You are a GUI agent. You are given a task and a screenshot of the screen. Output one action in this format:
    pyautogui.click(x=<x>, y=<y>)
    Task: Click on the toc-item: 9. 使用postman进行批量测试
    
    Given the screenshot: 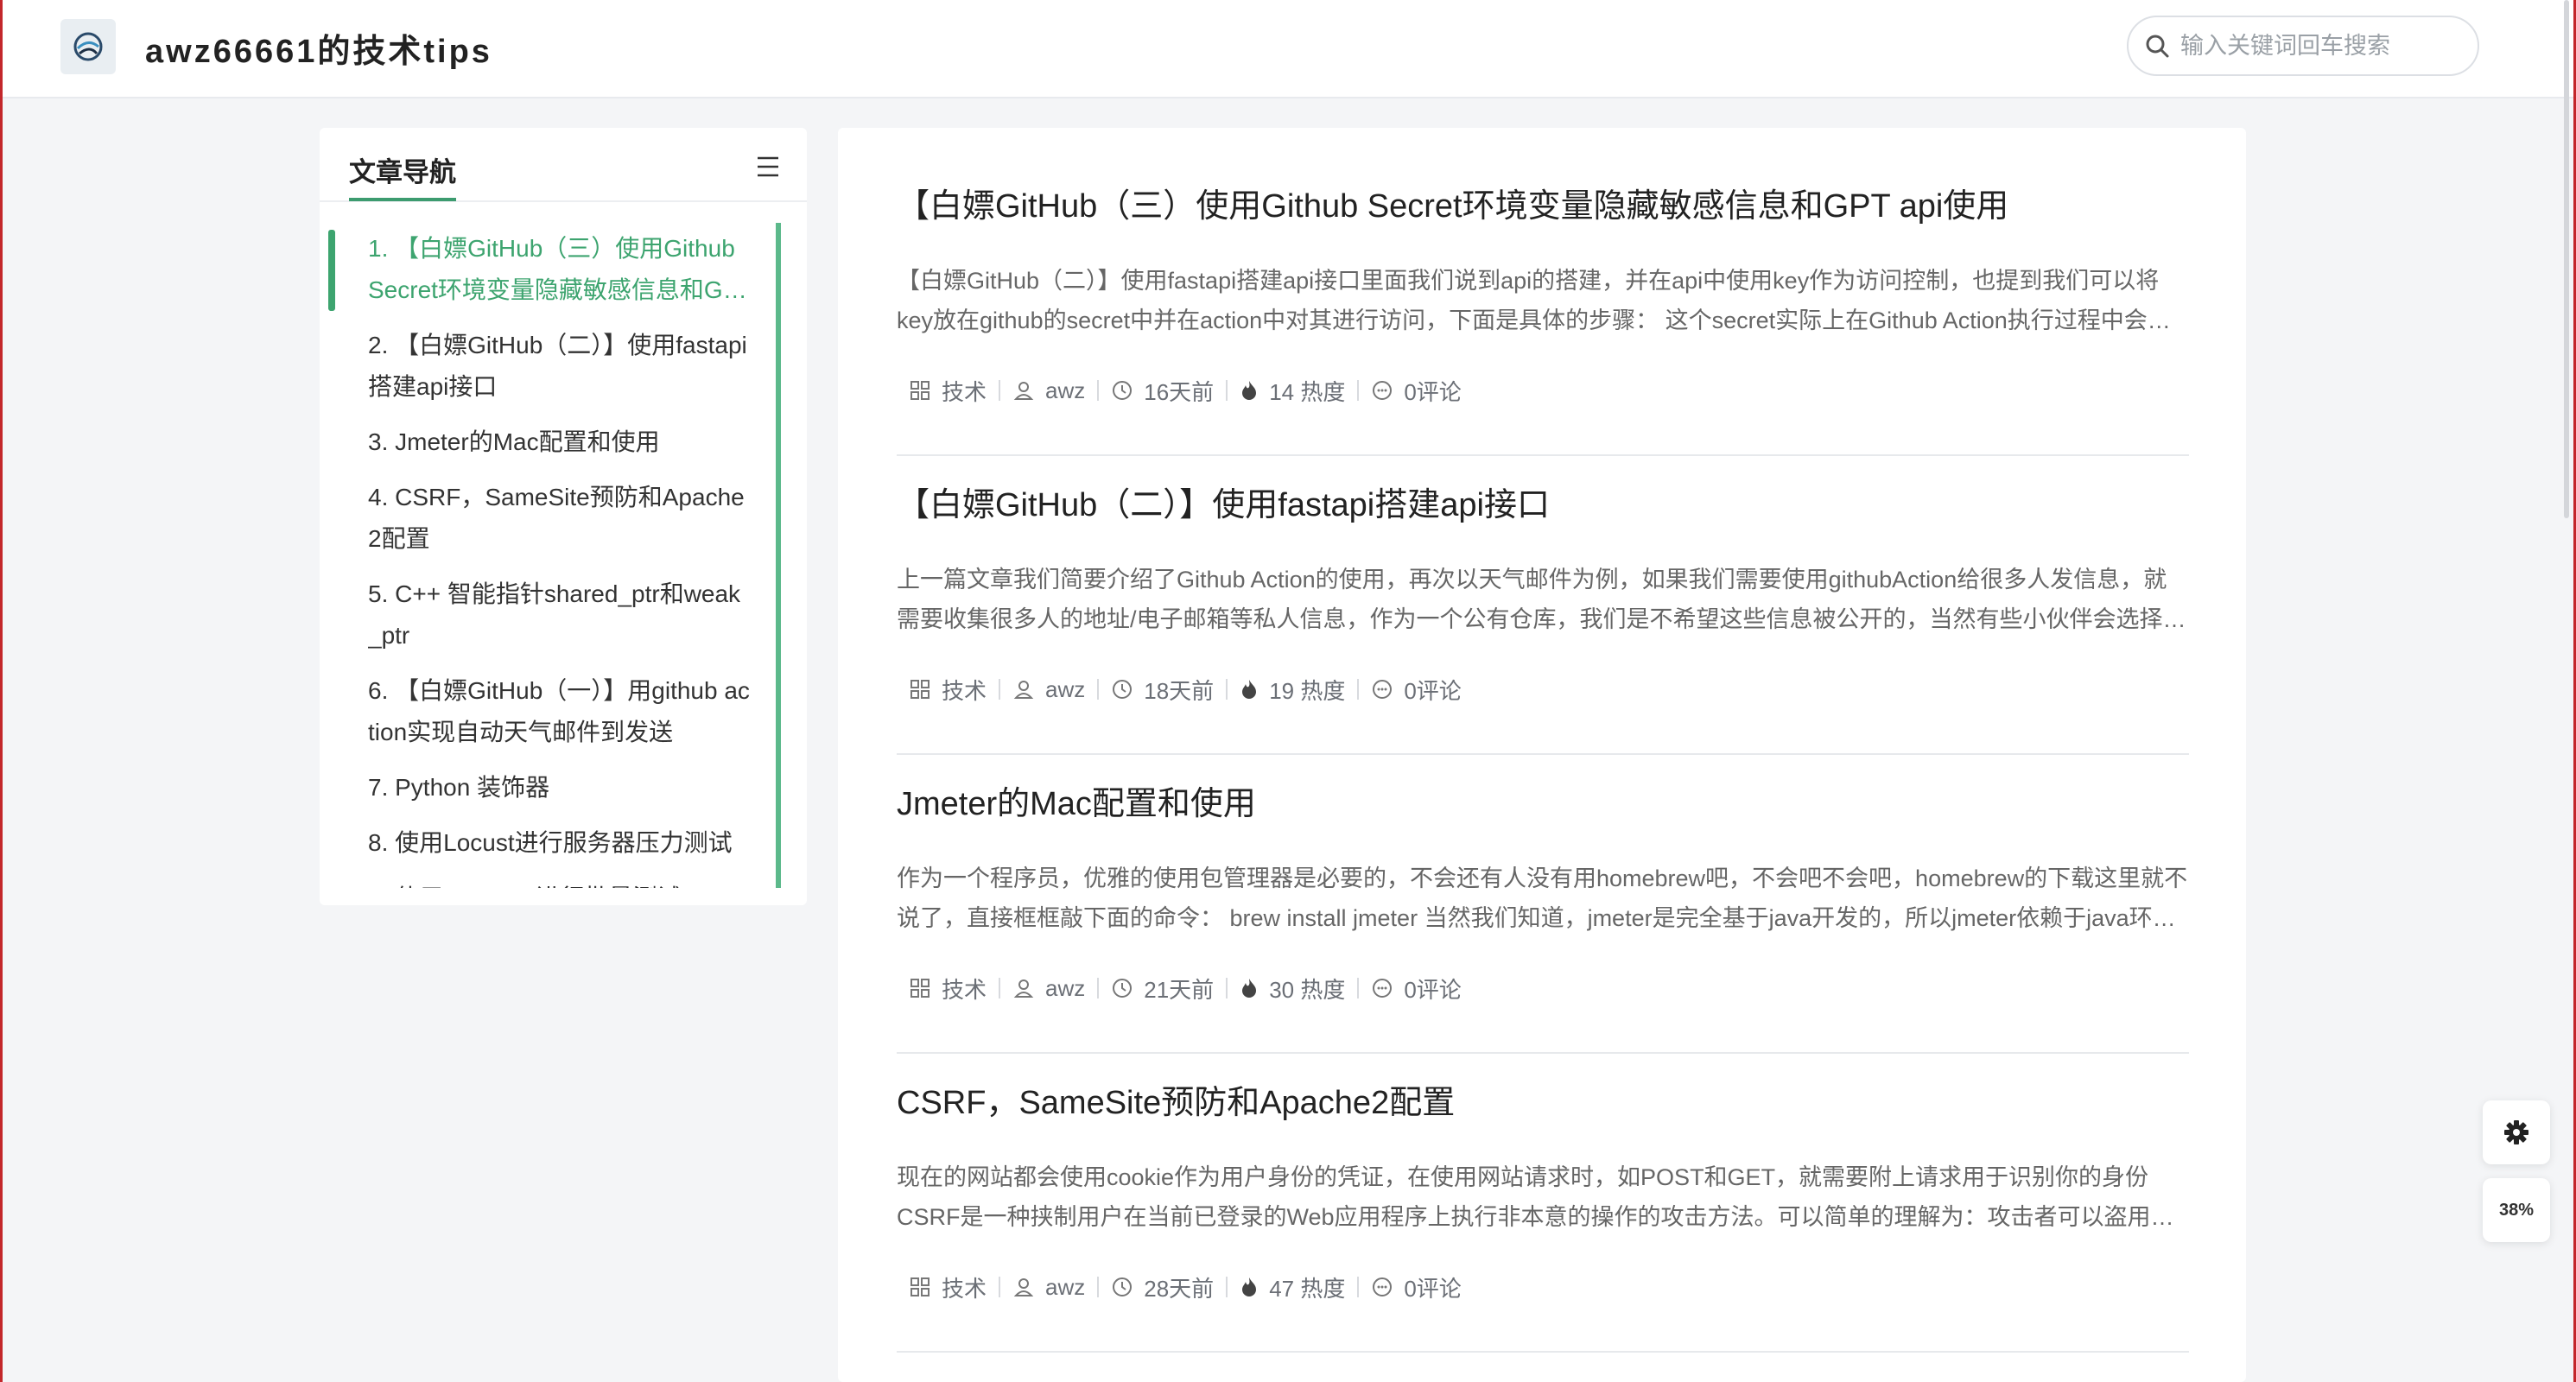 What is the action you would take?
    pyautogui.click(x=552, y=880)
    